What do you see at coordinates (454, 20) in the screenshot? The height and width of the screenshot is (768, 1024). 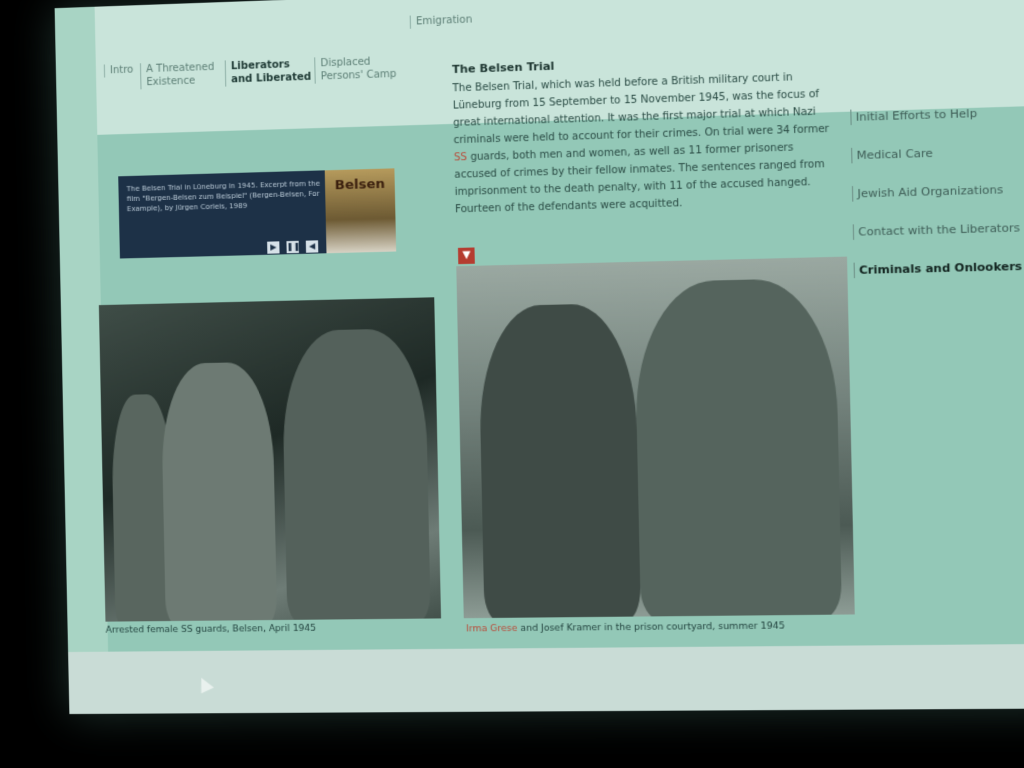 I see `nav-item-emigration: Emigration` at bounding box center [454, 20].